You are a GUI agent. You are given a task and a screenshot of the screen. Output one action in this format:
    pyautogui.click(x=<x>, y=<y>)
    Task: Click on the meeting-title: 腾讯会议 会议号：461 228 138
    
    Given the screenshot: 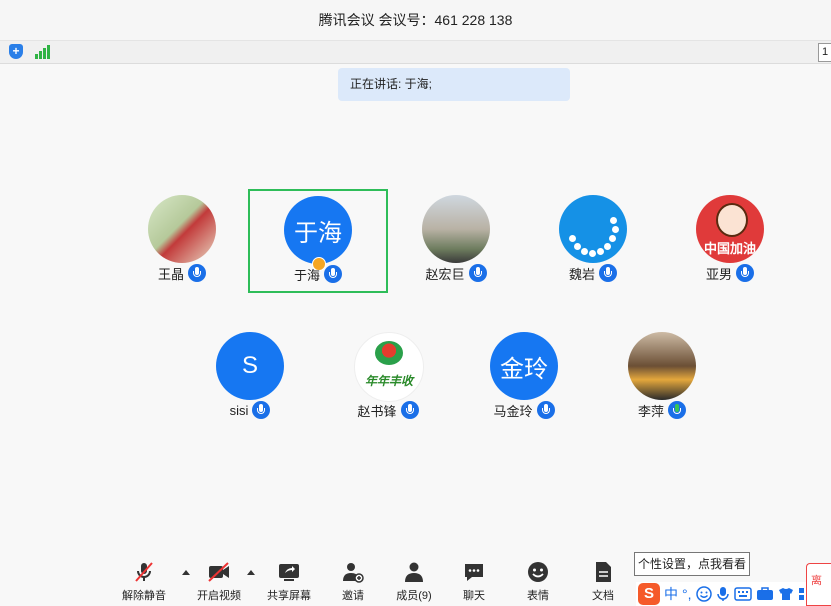 What is the action you would take?
    pyautogui.click(x=415, y=20)
    